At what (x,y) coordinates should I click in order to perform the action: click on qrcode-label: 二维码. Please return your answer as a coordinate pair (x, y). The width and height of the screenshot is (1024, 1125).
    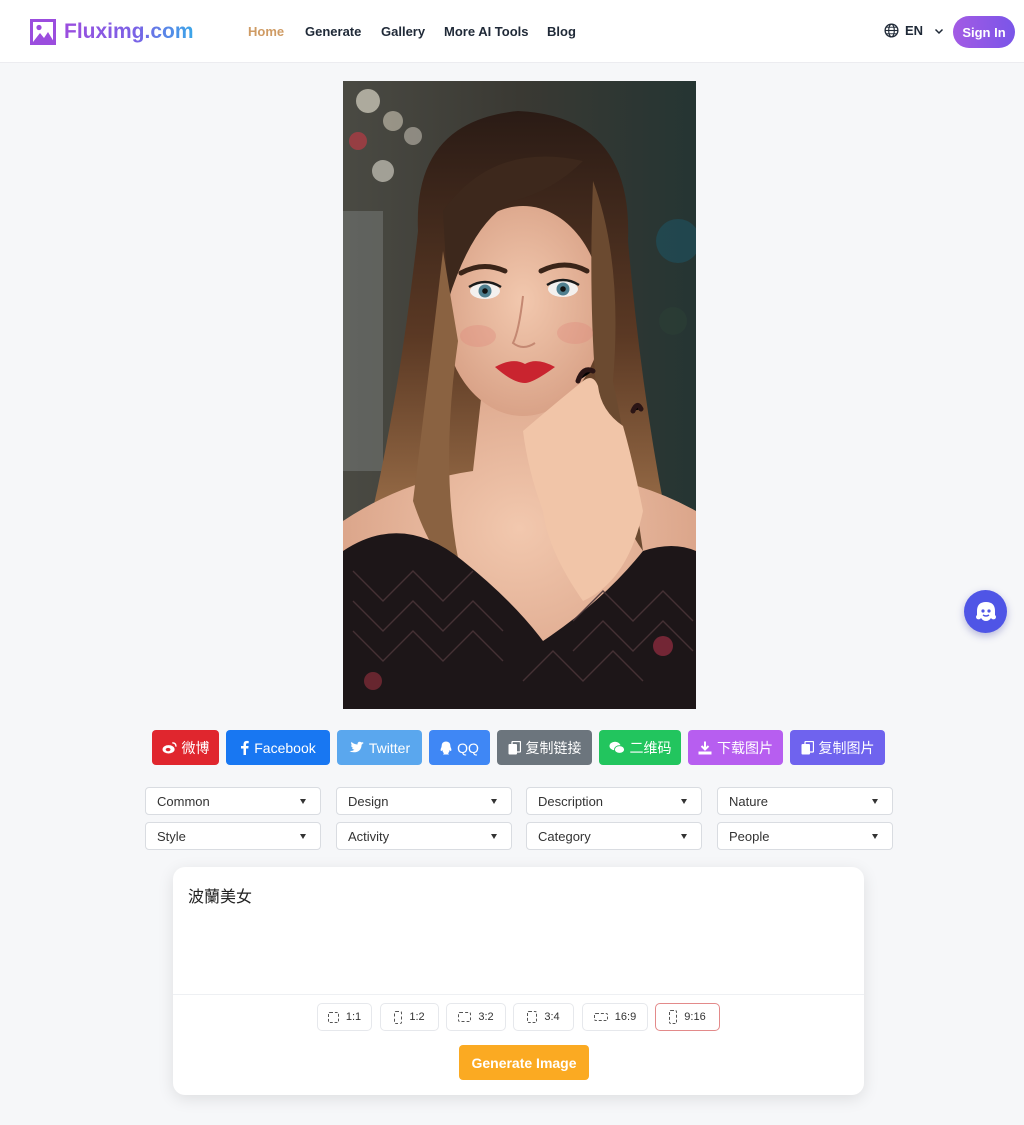
    Looking at the image, I should click on (650, 747).